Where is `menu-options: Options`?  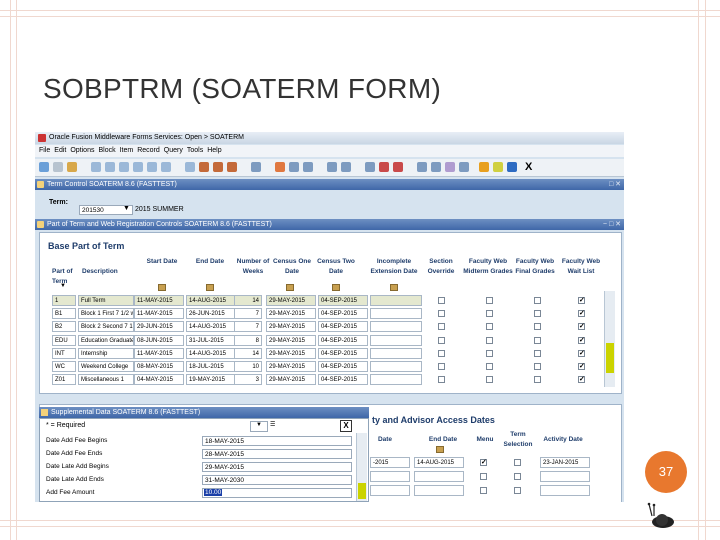
menu-options: Options is located at coordinates (82, 150).